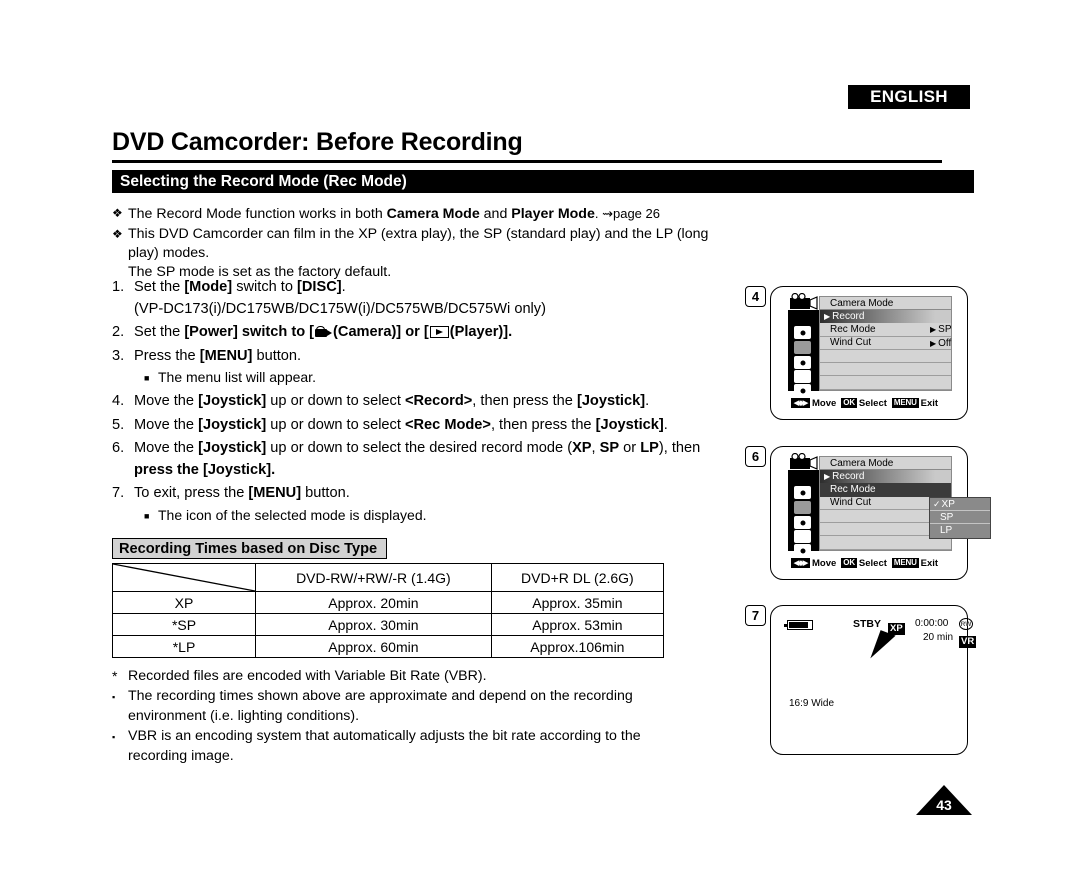  I want to click on wind-cut-value: ▶ Off, so click(940, 343).